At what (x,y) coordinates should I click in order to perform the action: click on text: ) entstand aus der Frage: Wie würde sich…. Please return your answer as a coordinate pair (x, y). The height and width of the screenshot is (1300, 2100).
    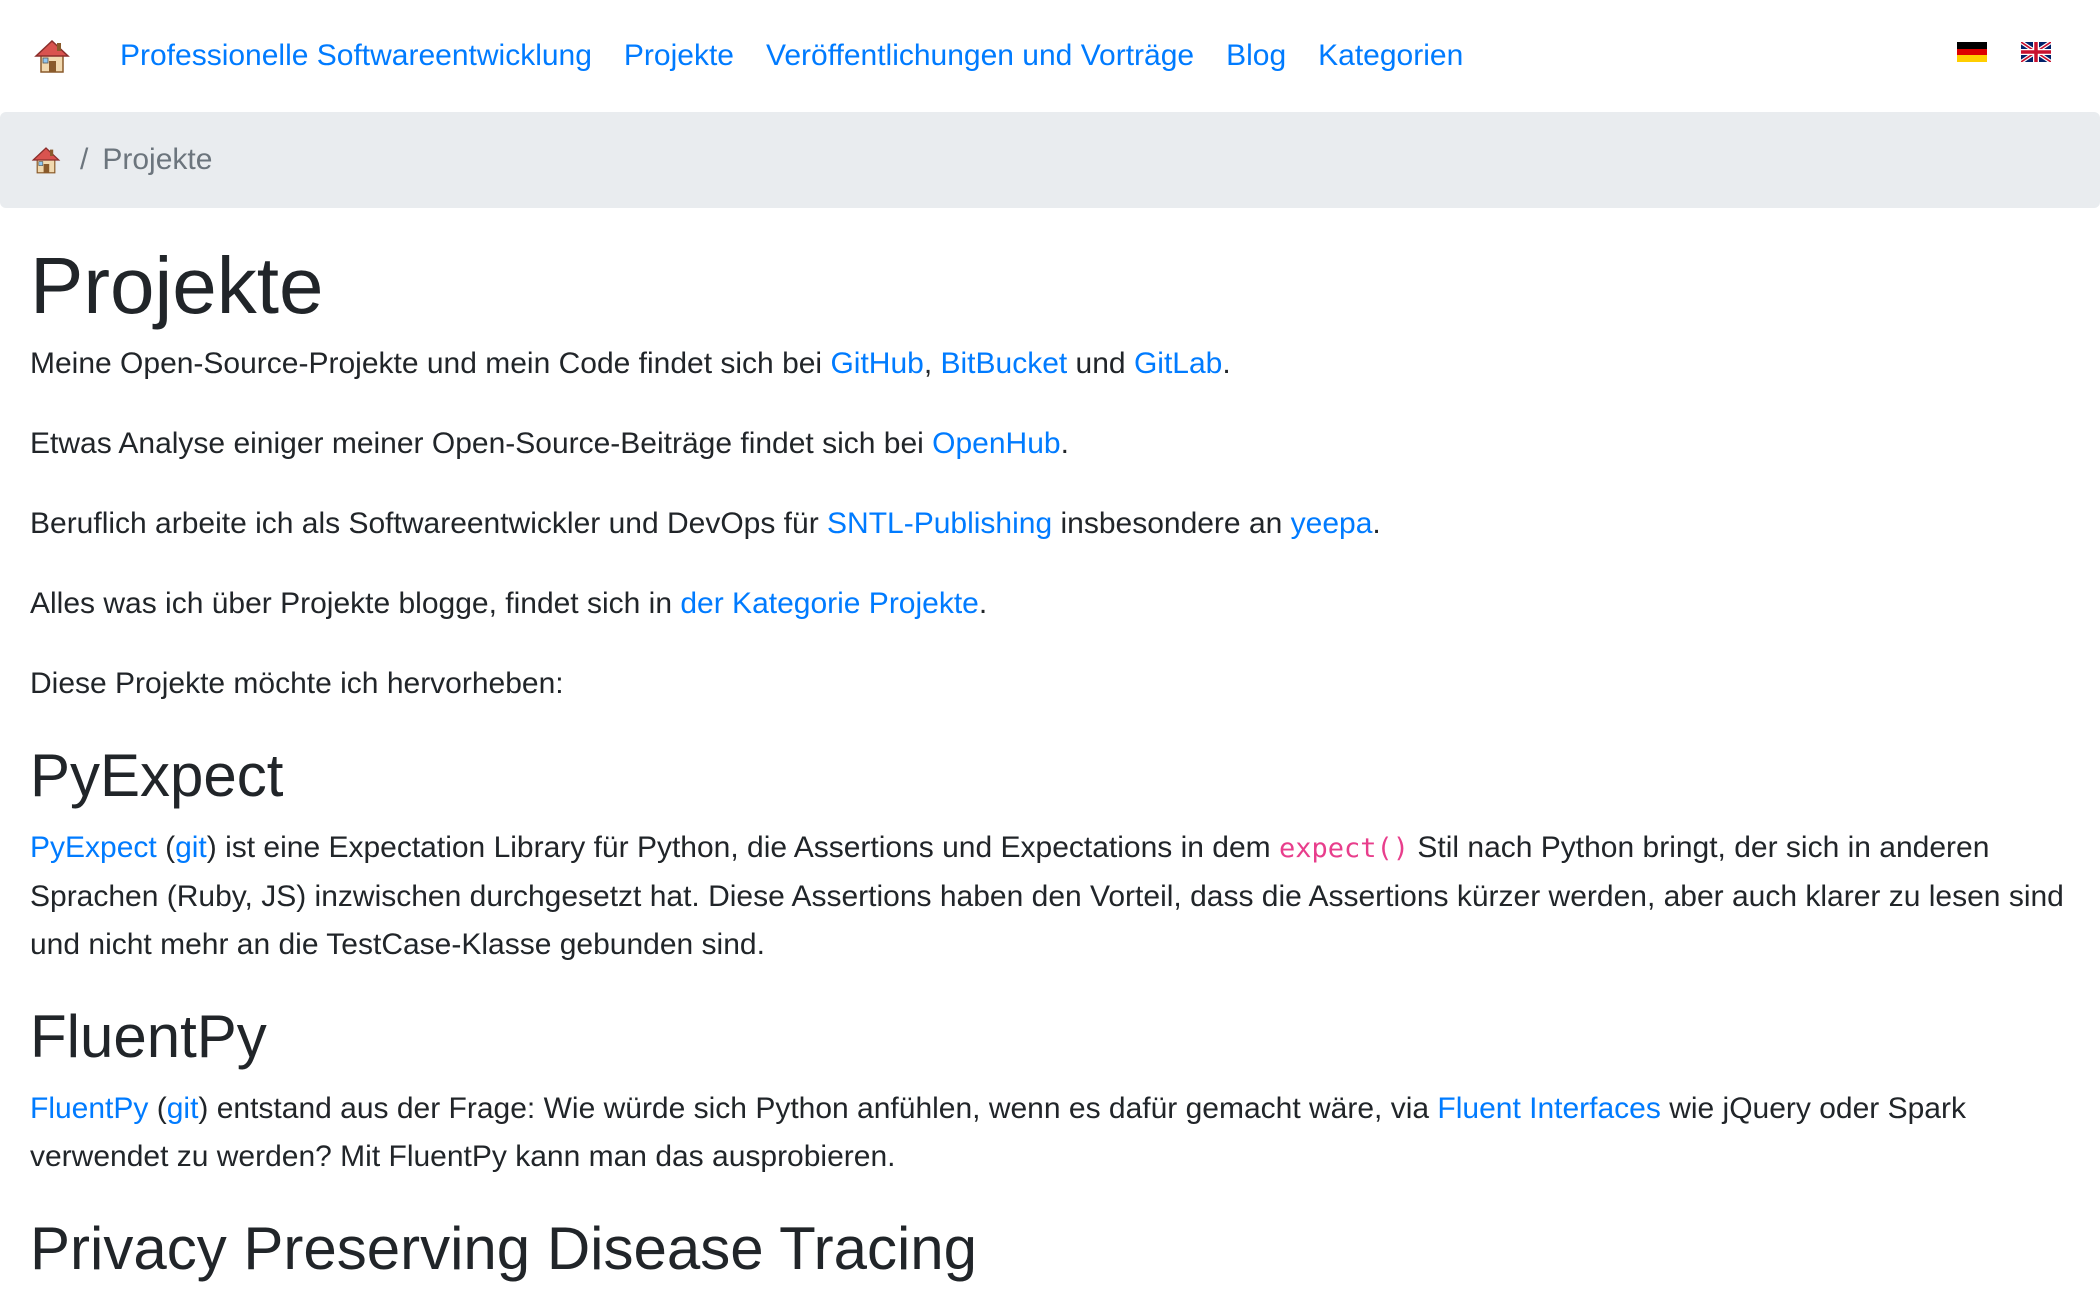
    Looking at the image, I should click on (818, 1108).